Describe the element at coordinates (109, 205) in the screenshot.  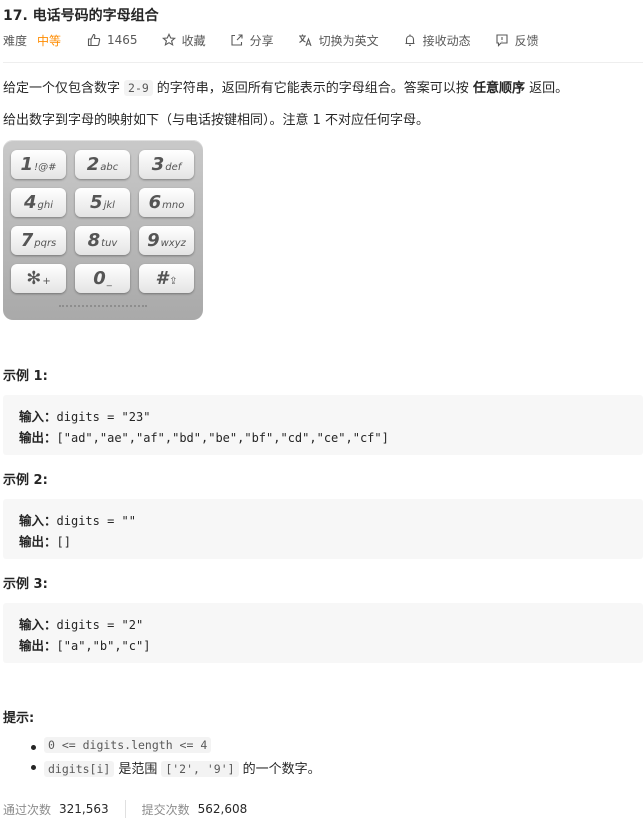
I see `key-letters: jkl` at that location.